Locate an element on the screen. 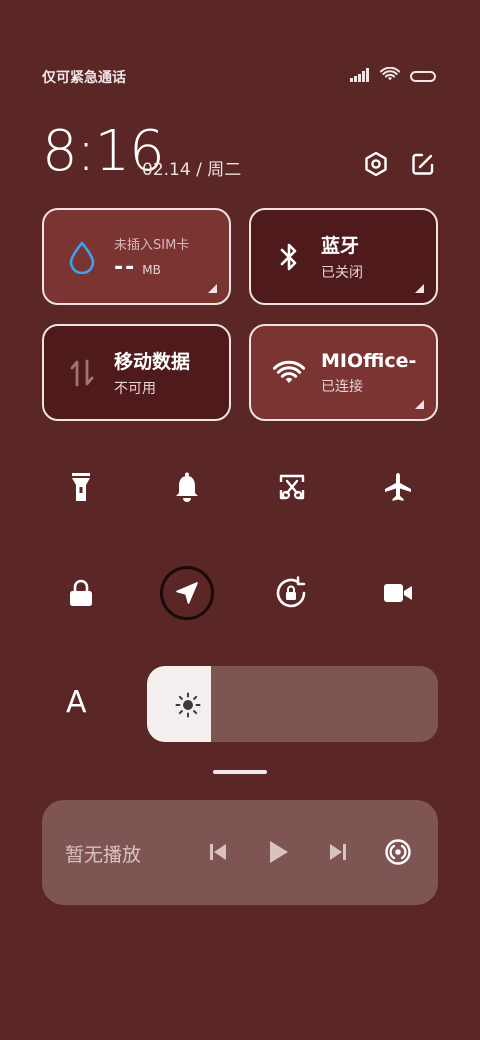  next-icon is located at coordinates (338, 852).